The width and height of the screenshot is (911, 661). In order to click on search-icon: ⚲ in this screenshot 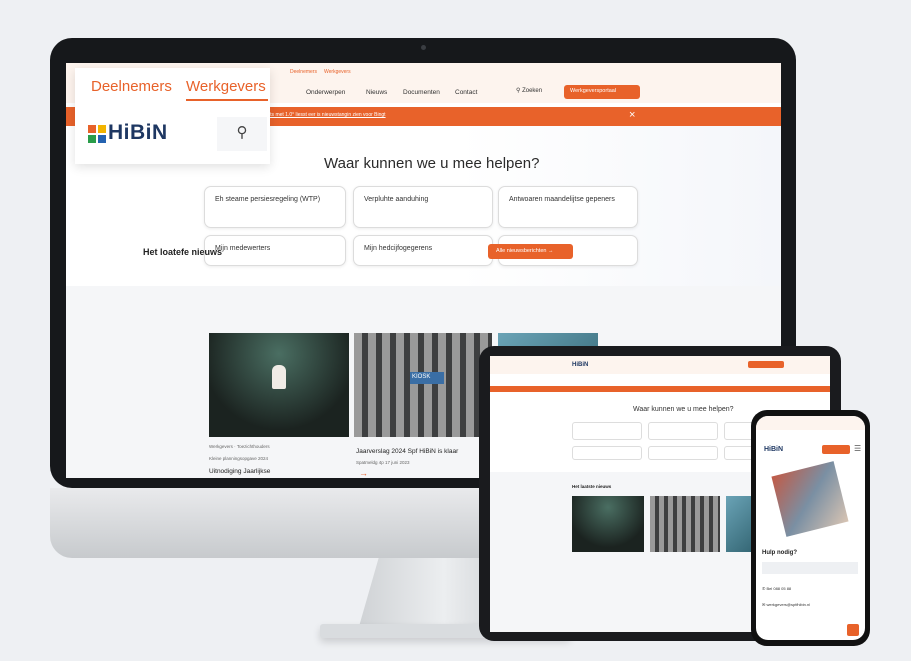, I will do `click(242, 134)`.